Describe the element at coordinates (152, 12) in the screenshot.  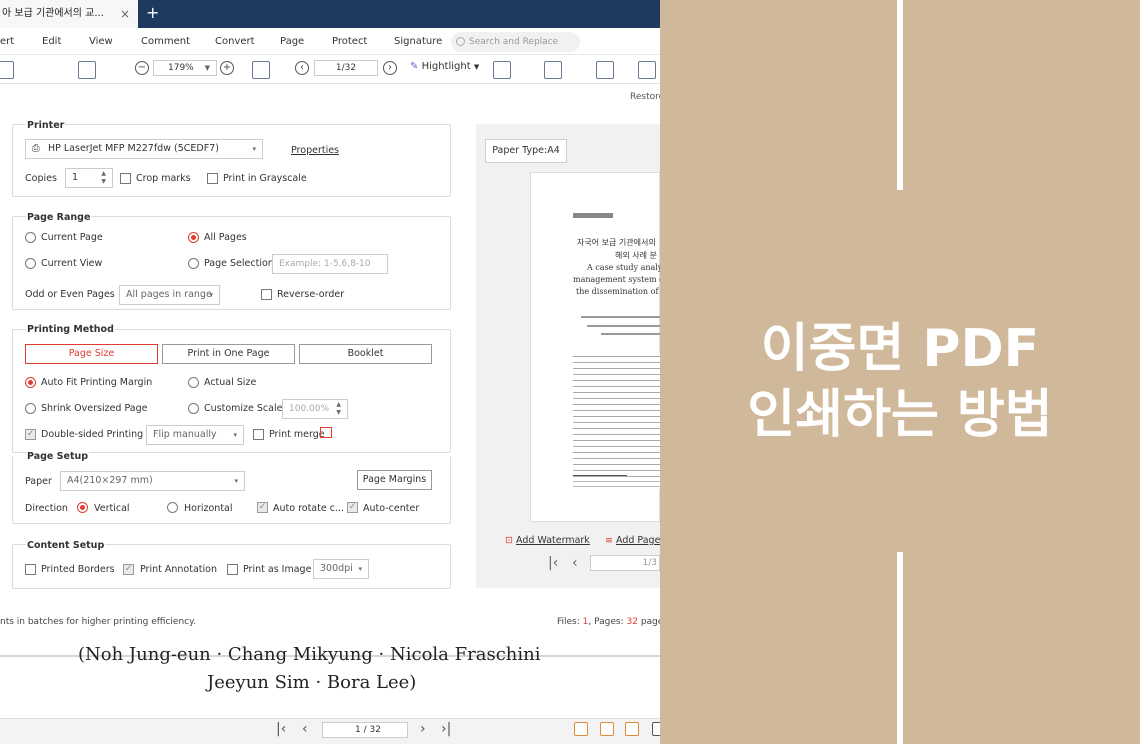
I see `new-tab-icon: +` at that location.